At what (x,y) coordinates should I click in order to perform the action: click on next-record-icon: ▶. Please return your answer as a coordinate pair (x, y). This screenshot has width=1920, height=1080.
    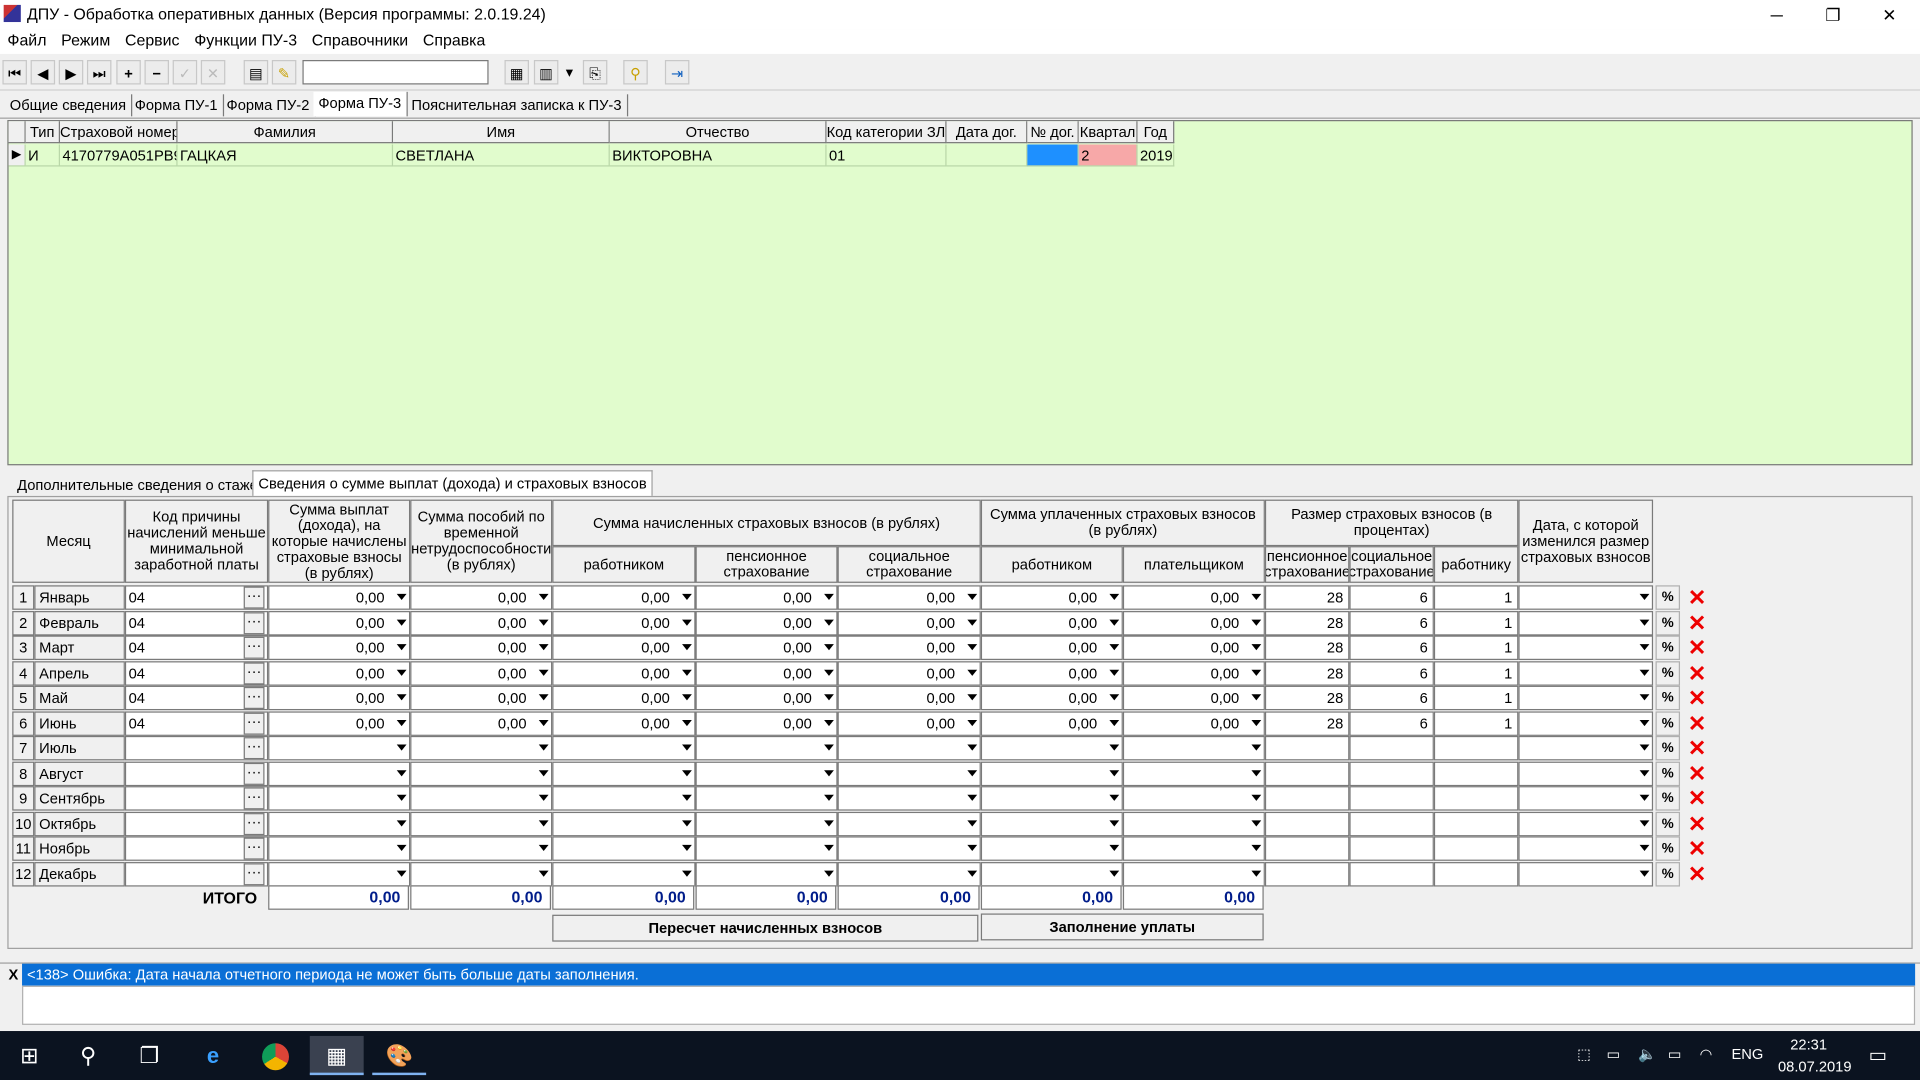
    Looking at the image, I should click on (71, 72).